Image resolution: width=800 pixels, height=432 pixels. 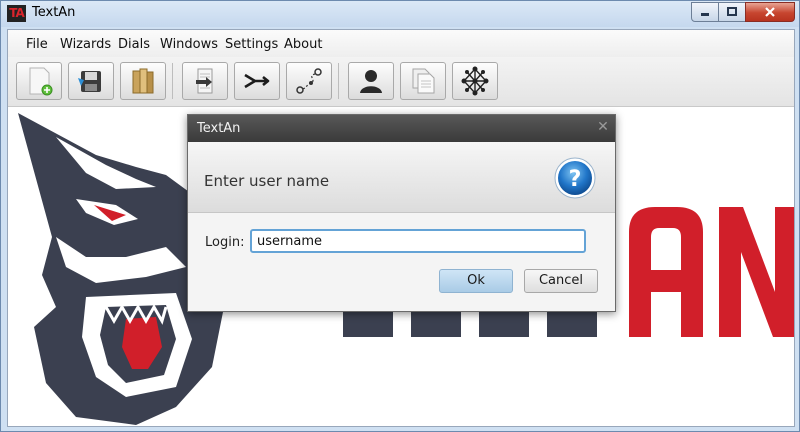 I want to click on open-books-icon, so click(x=143, y=81).